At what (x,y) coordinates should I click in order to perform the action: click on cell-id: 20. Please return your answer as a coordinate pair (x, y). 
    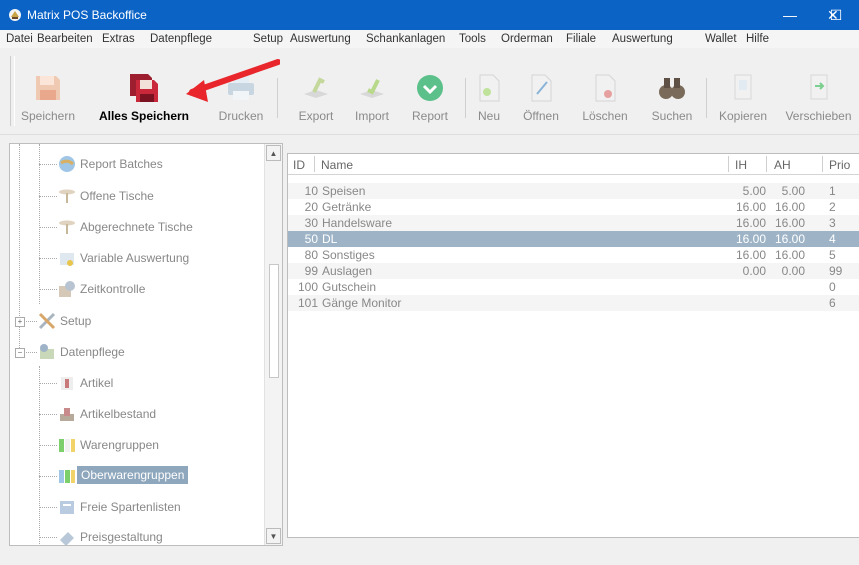
    Looking at the image, I should click on (311, 207).